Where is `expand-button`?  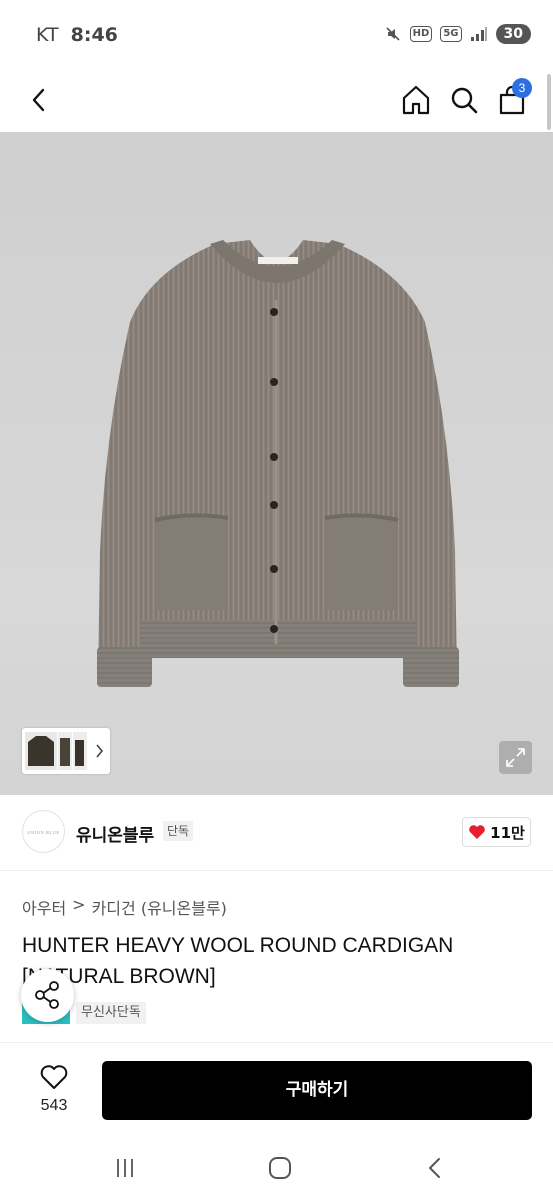 expand-button is located at coordinates (515, 757).